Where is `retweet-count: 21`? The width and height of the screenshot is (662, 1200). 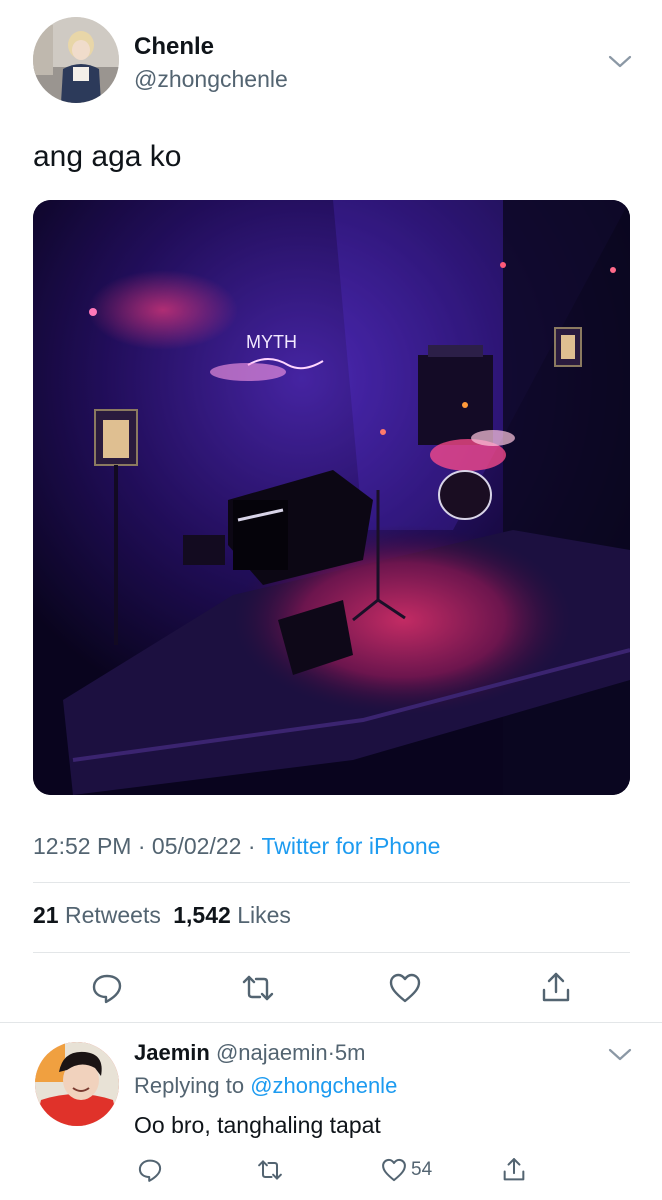 retweet-count: 21 is located at coordinates (46, 915).